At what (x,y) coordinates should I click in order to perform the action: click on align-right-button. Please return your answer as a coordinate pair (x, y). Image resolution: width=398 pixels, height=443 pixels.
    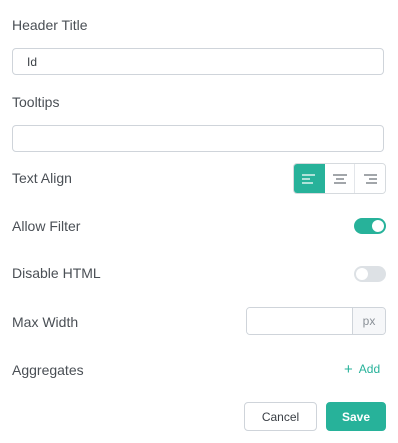
    Looking at the image, I should click on (370, 178).